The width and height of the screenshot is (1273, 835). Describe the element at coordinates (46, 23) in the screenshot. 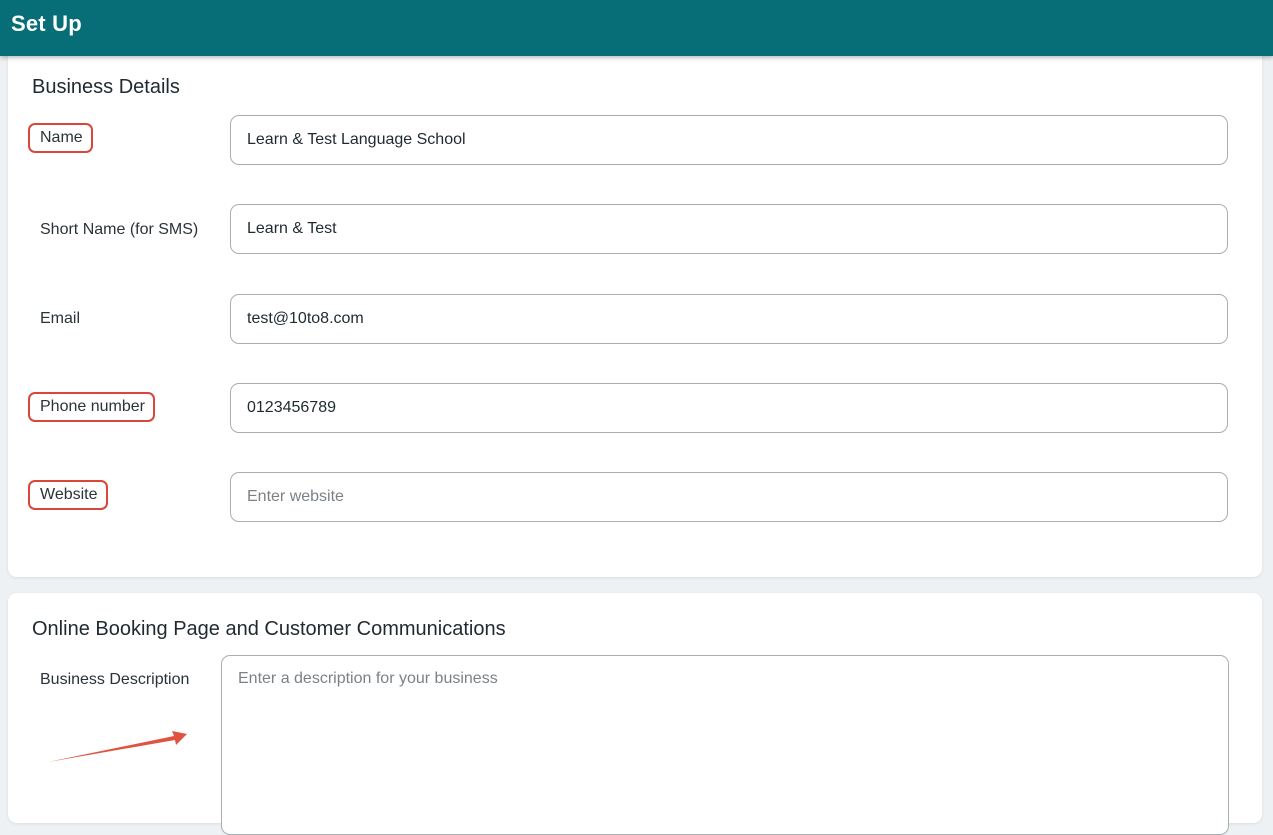

I see `page-title: Set Up` at that location.